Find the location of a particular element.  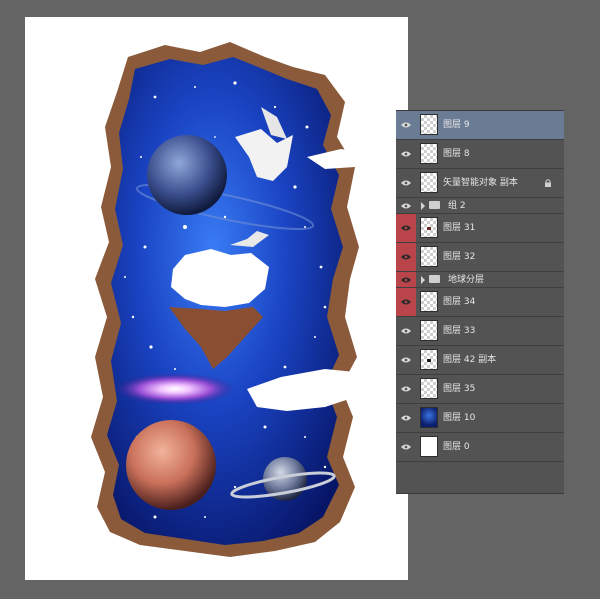

layer-name: 图层 35 is located at coordinates (459, 389).